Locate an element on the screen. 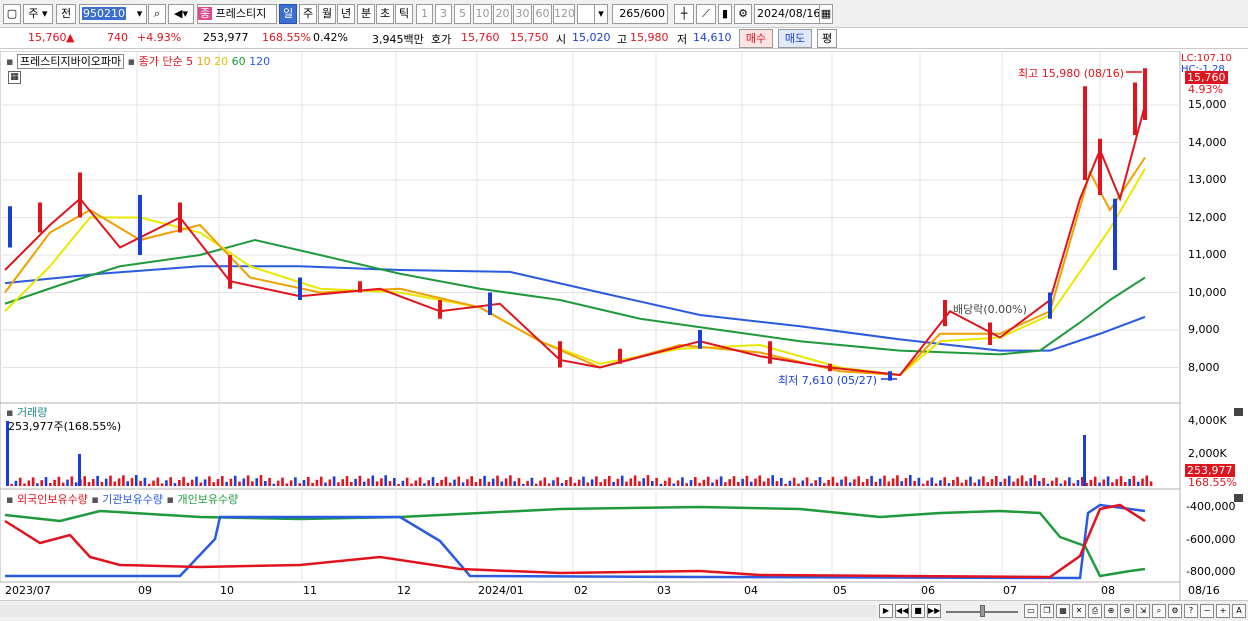 This screenshot has height=621, width=1248. market-select: 주 ▾ is located at coordinates (38, 14).